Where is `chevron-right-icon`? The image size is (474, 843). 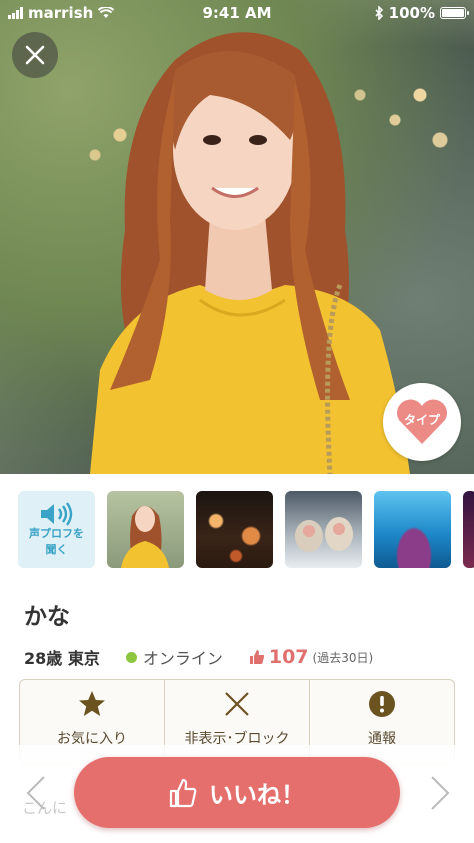 chevron-right-icon is located at coordinates (439, 793).